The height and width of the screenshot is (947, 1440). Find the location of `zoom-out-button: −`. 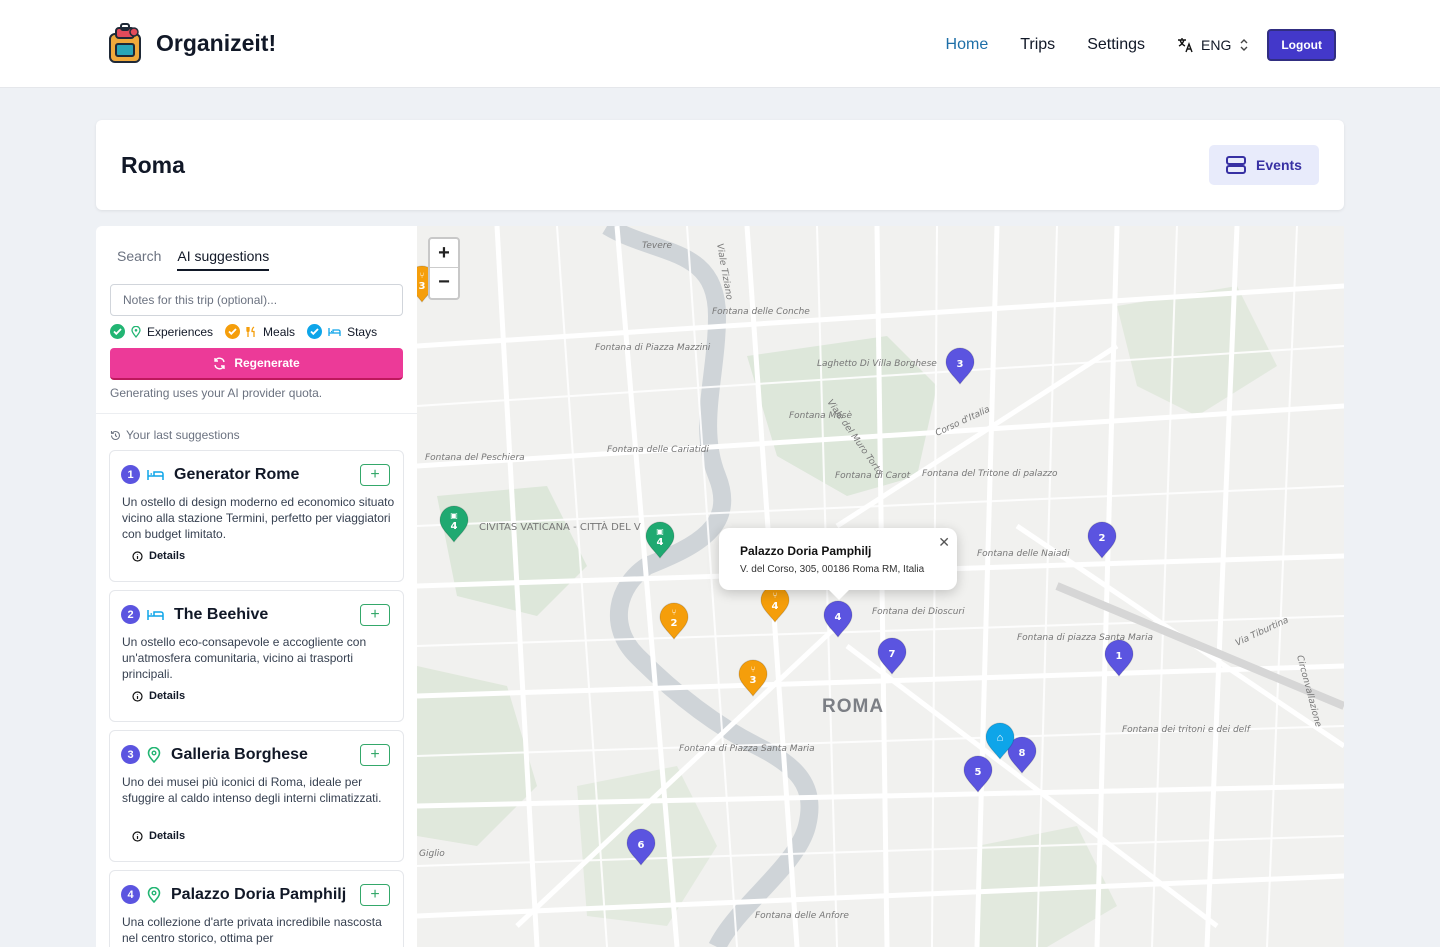

zoom-out-button: − is located at coordinates (444, 282).